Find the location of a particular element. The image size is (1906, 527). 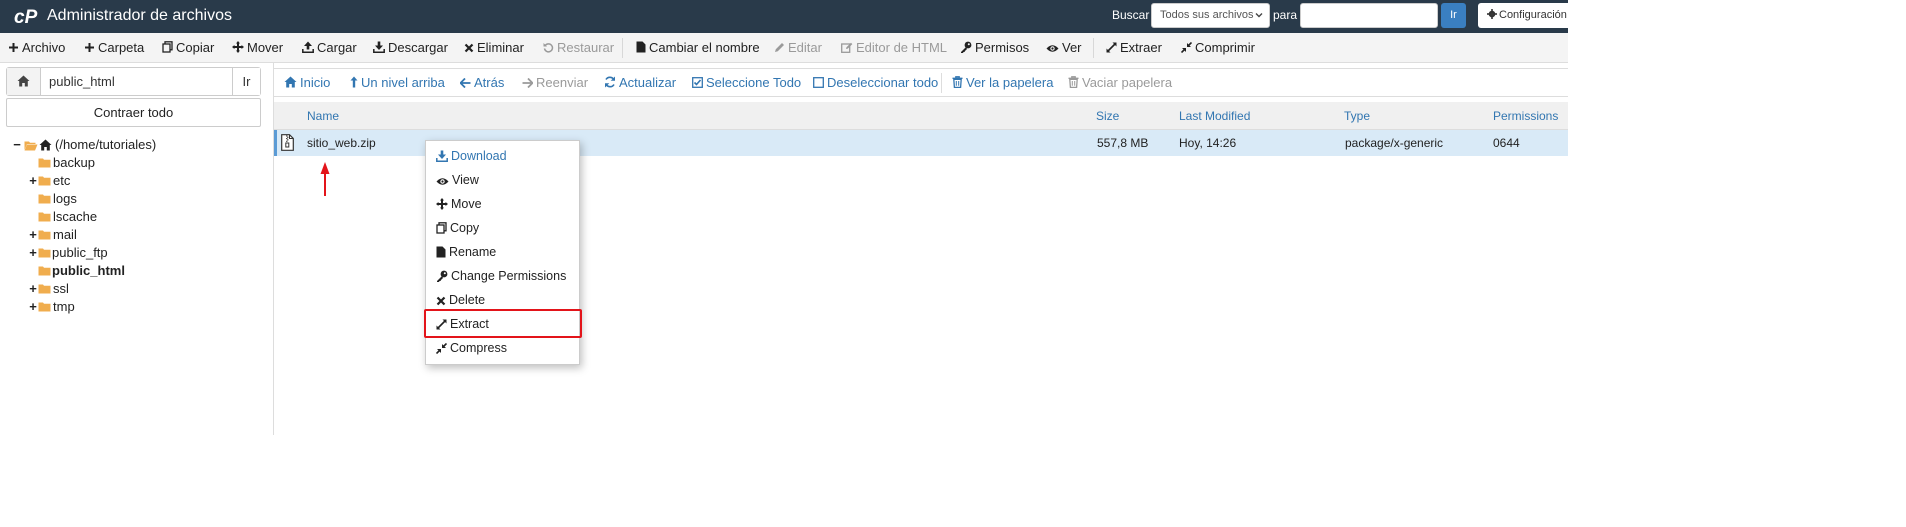

toolbar-rename-button: Cambiar el nombre is located at coordinates (698, 48).